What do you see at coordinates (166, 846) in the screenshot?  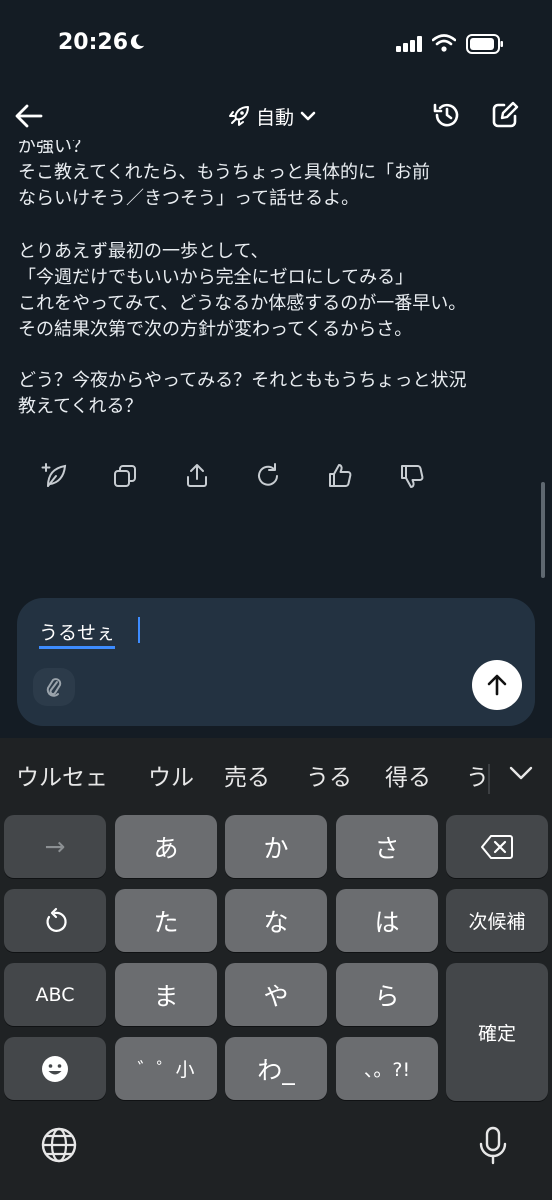 I see `key-a: あ` at bounding box center [166, 846].